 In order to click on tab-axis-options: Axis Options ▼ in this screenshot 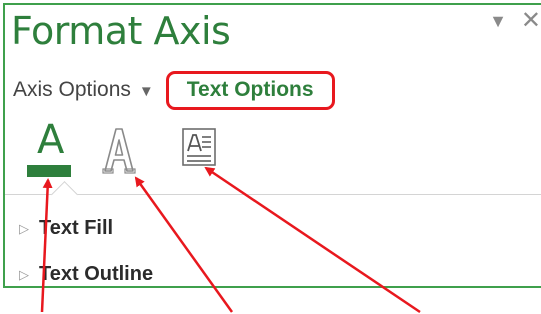, I will do `click(83, 90)`.